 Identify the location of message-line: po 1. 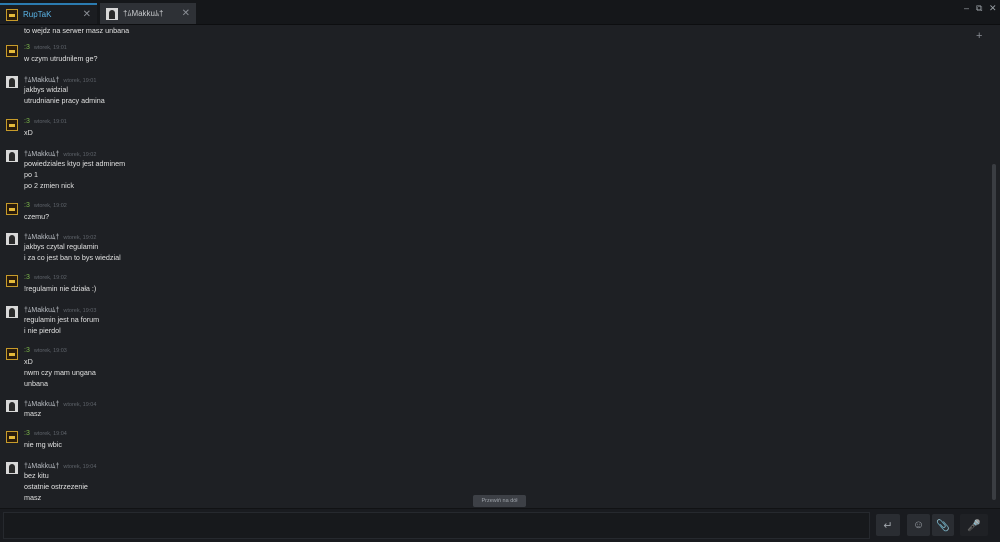
(31, 174).